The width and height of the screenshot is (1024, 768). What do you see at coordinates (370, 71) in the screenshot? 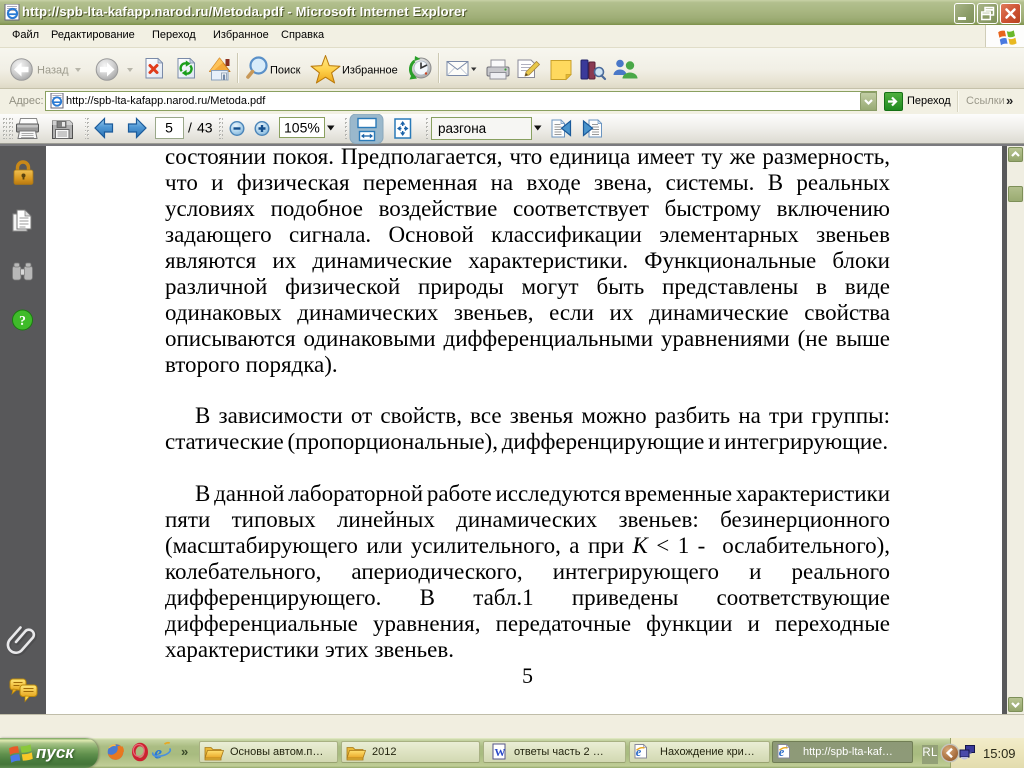
I see `svg-text: Избранное` at bounding box center [370, 71].